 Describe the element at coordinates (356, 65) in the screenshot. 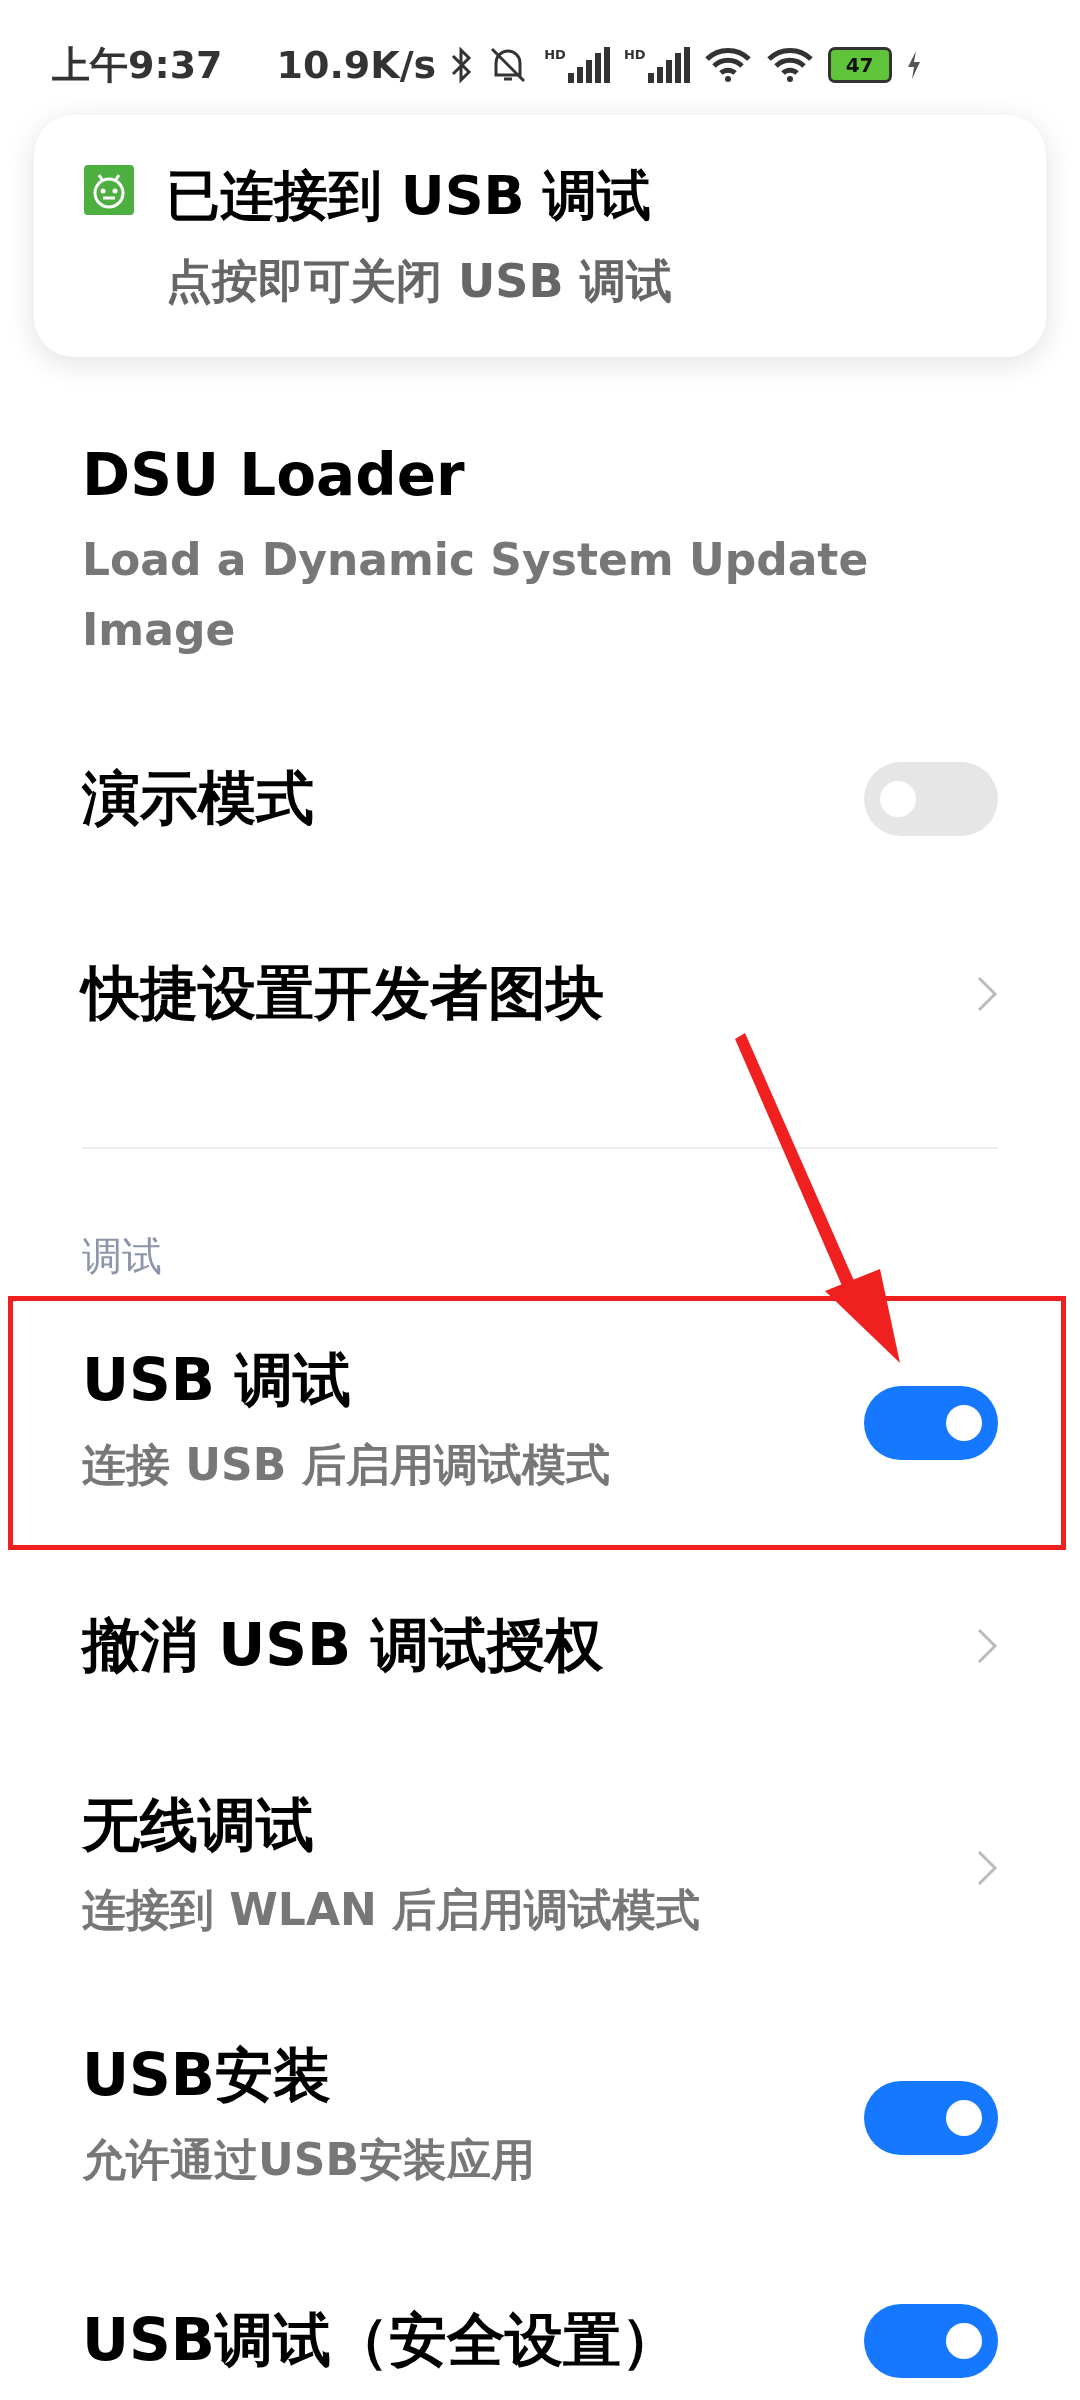

I see `network-speed: 10.9K/s` at that location.